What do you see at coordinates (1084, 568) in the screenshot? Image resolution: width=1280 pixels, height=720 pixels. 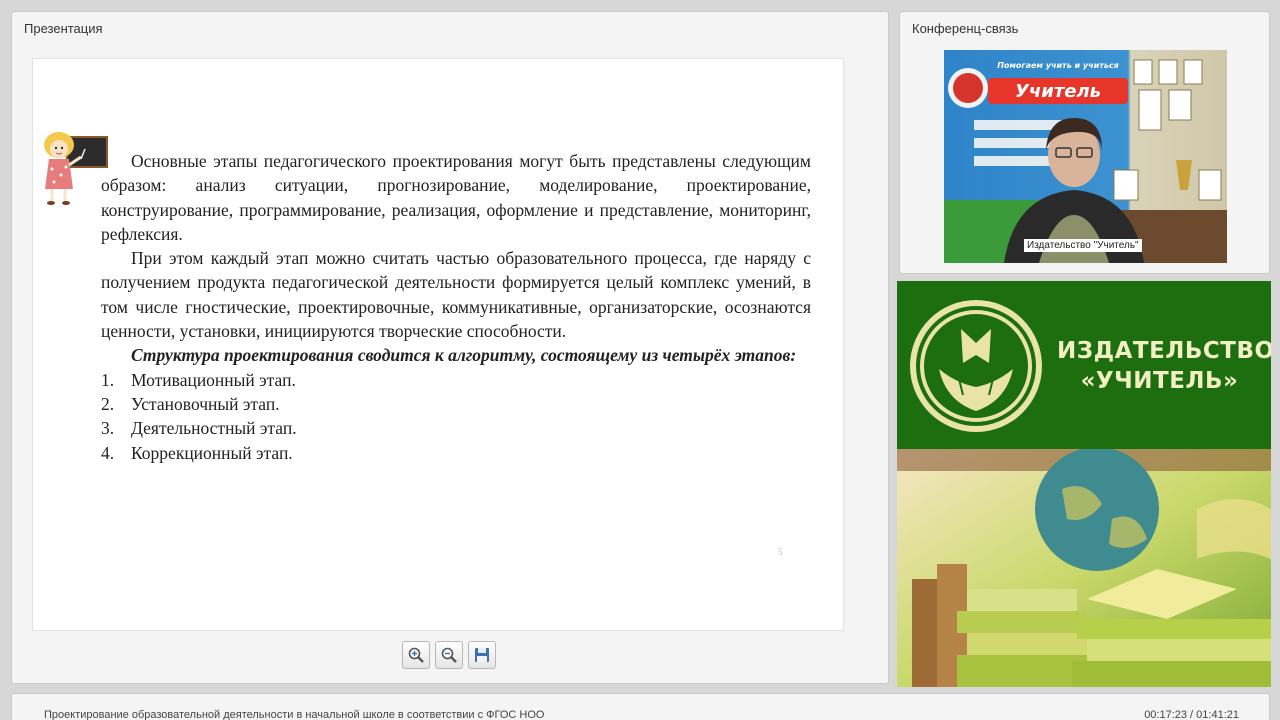 I see `books-globe-image` at bounding box center [1084, 568].